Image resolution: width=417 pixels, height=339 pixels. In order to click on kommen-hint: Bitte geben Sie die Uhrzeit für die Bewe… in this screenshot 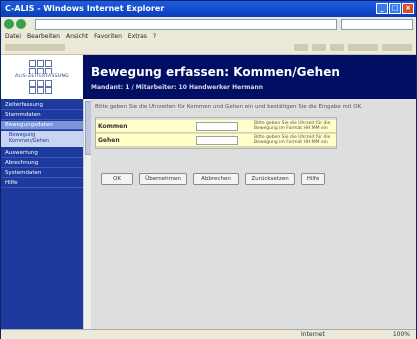, I will do `click(292, 126)`.